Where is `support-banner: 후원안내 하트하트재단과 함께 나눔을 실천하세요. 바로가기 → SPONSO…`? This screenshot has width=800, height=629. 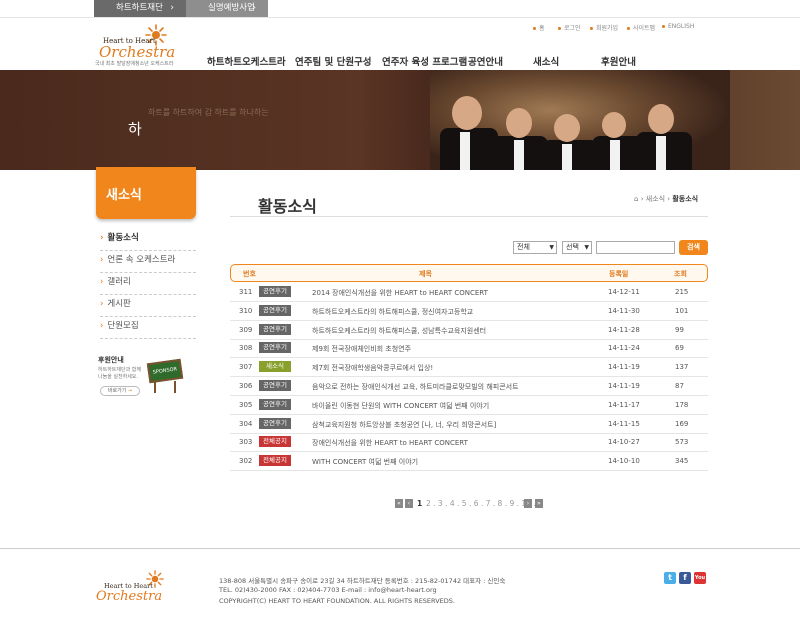
support-banner: 후원안내 하트하트재단과 함께 나눔을 실천하세요. 바로가기 → SPONSO… is located at coordinates (146, 376).